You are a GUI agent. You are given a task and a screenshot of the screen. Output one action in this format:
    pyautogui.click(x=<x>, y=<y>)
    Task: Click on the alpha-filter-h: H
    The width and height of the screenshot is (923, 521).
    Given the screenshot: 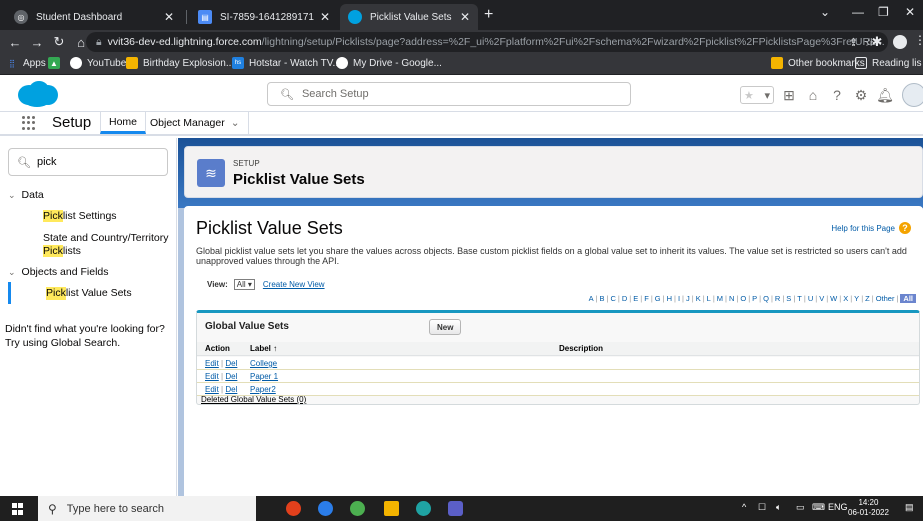 What is the action you would take?
    pyautogui.click(x=669, y=298)
    